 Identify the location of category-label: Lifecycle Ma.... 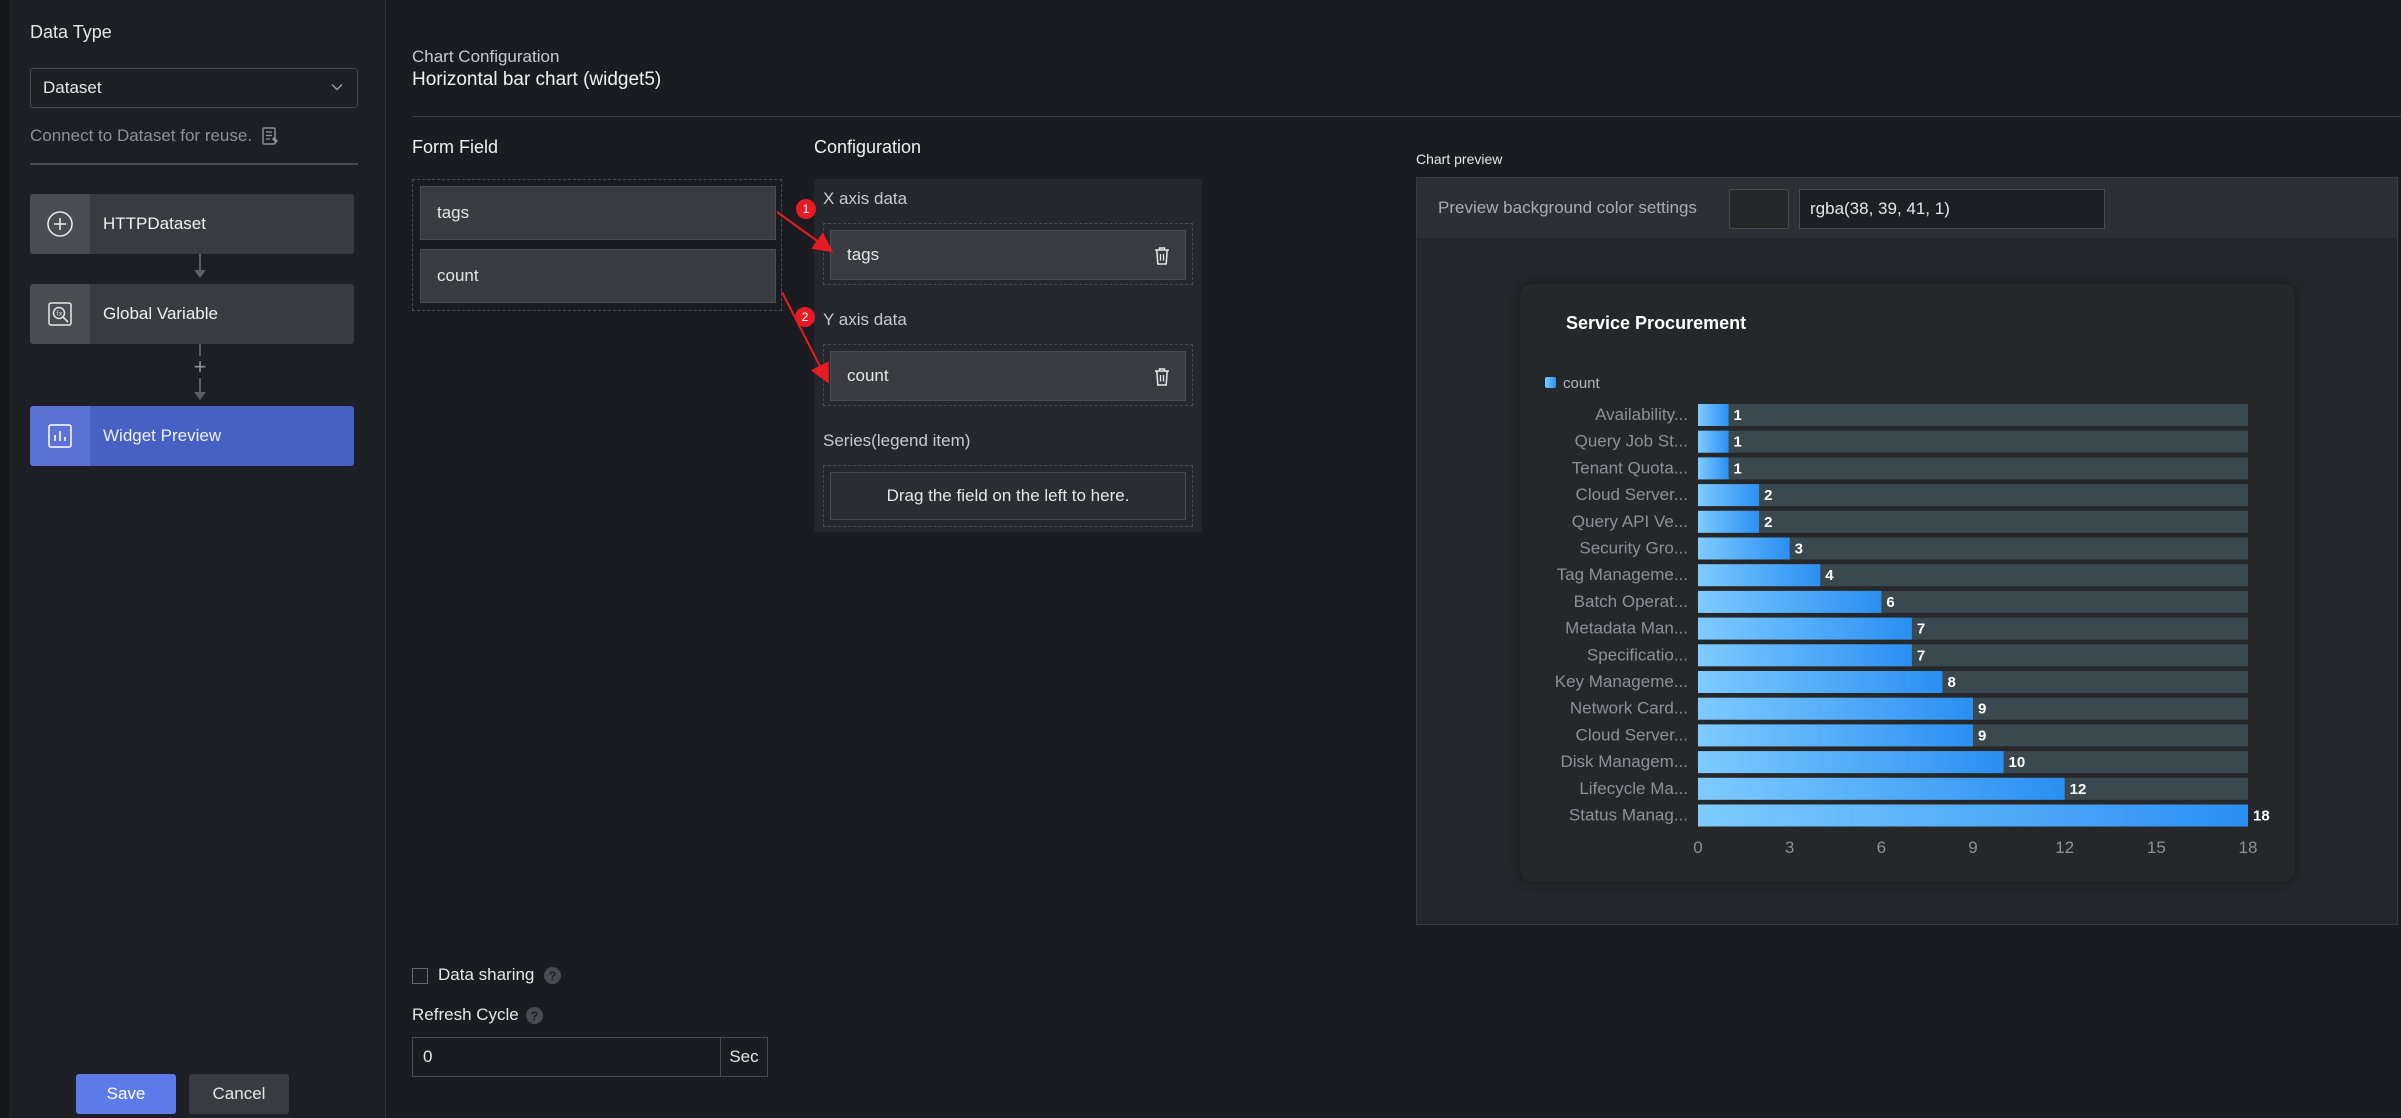
(1633, 788).